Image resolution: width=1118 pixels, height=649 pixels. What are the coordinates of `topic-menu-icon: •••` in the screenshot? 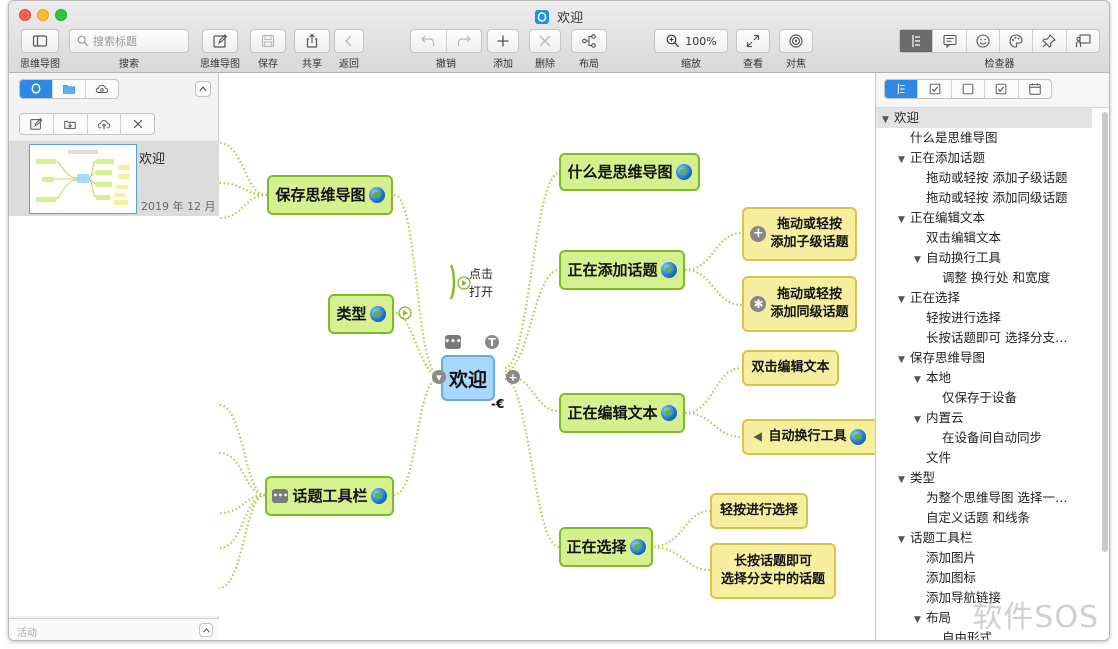 It's located at (453, 342).